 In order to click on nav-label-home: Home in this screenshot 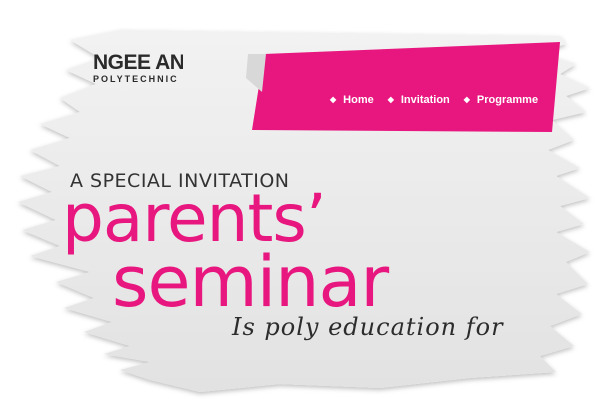, I will do `click(358, 100)`.